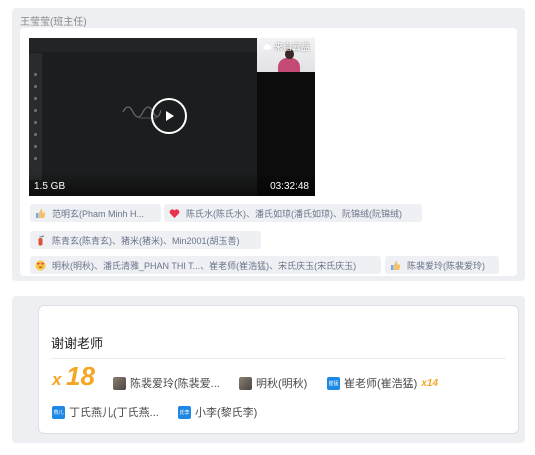 This screenshot has height=455, width=535. What do you see at coordinates (35, 116) in the screenshot?
I see `video-whiteboard-toolbar` at bounding box center [35, 116].